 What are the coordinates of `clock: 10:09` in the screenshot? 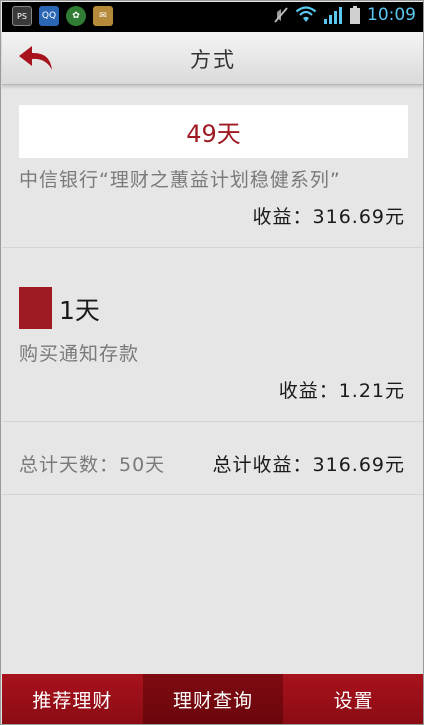 It's located at (391, 15).